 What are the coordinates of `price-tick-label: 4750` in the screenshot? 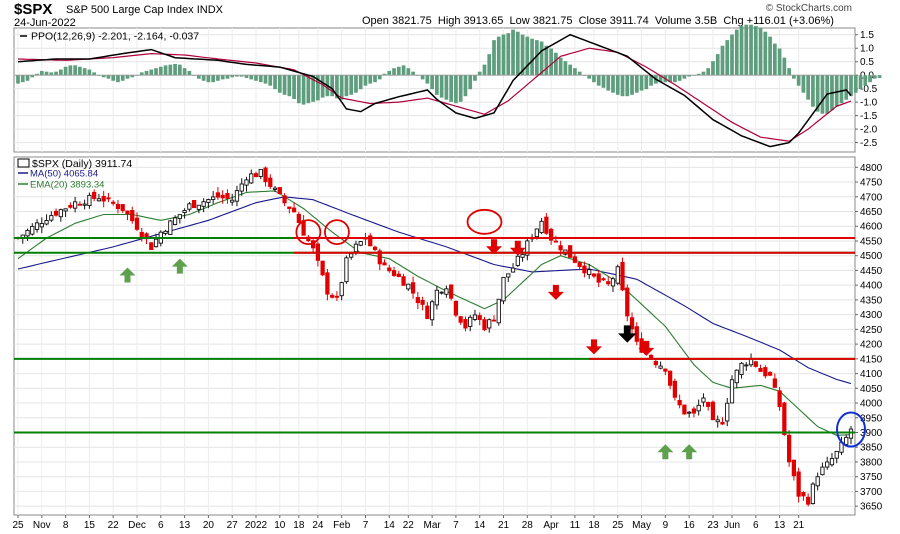 It's located at (871, 183).